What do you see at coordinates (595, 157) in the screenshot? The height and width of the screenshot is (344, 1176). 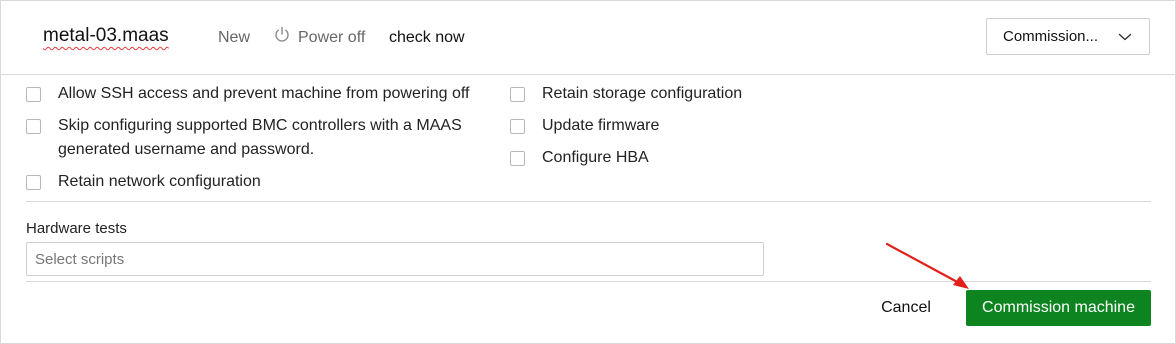 I see `configure-hba-label: Configure HBA` at bounding box center [595, 157].